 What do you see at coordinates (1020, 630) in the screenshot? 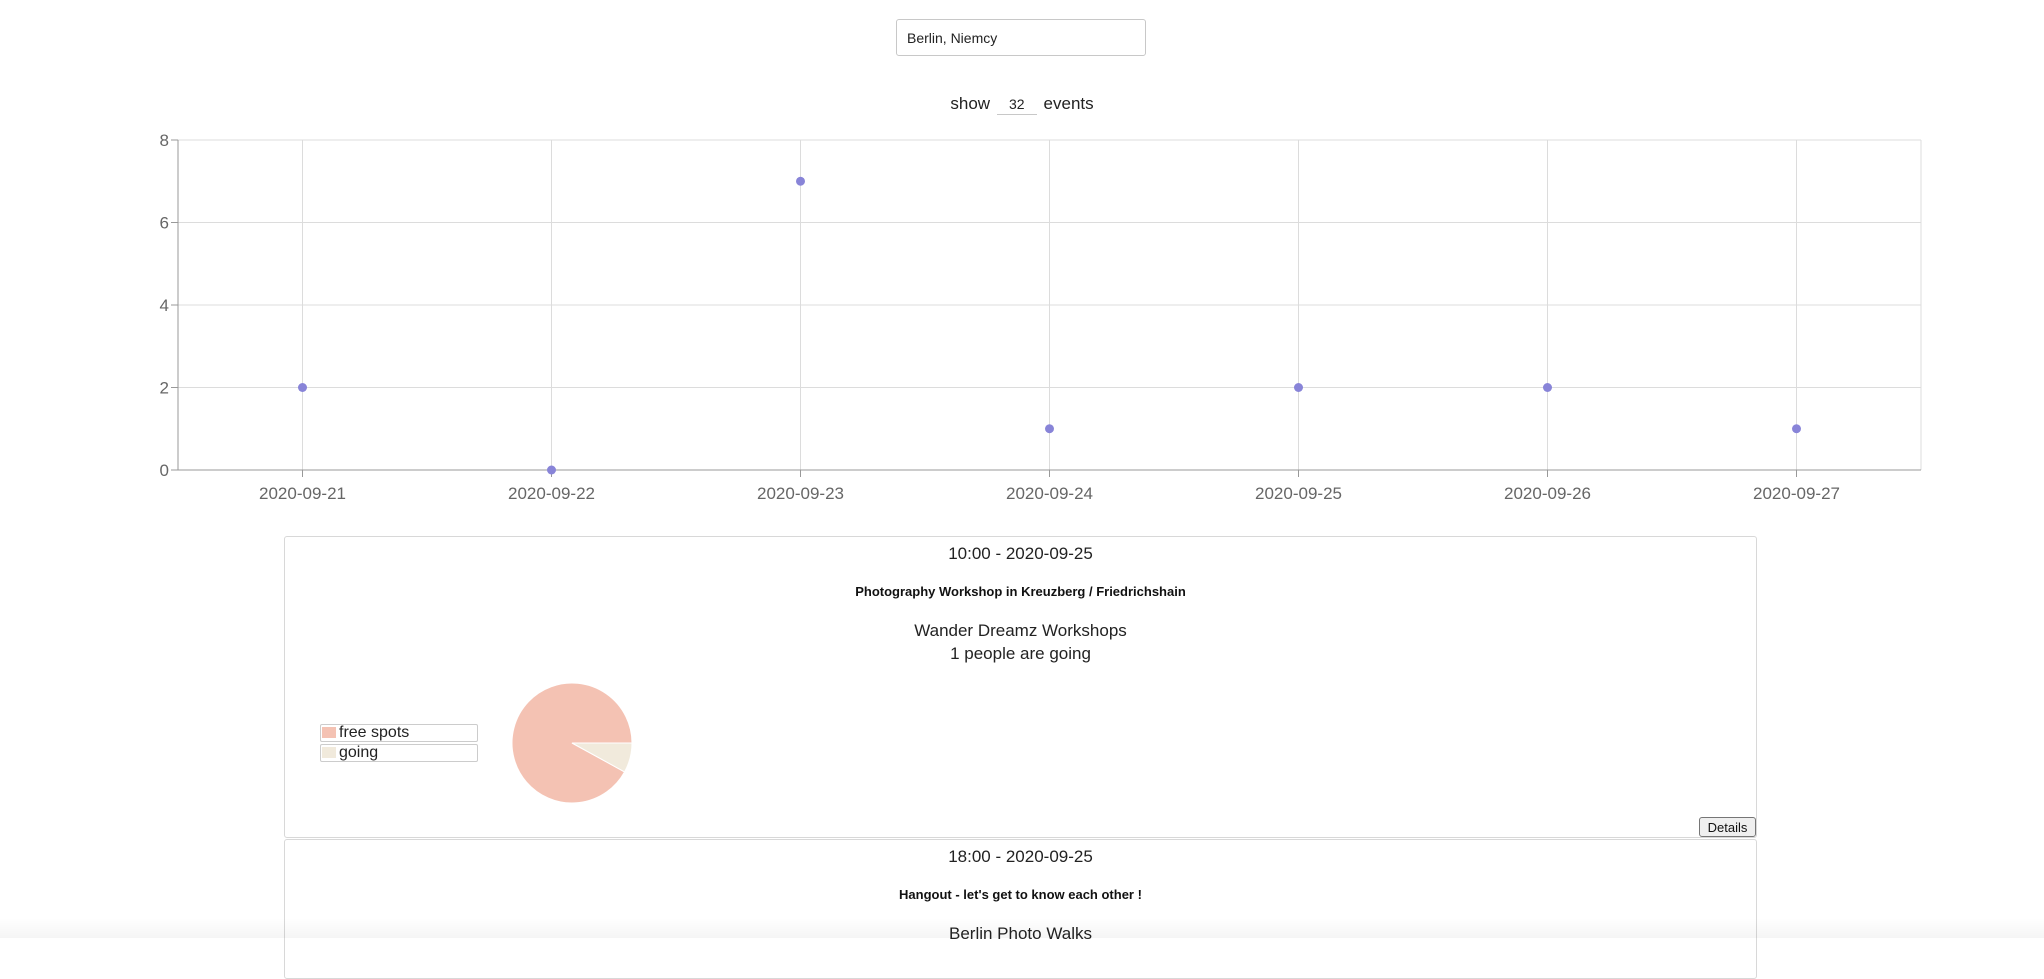
I see `event-group: Wander Dreamz Workshops` at bounding box center [1020, 630].